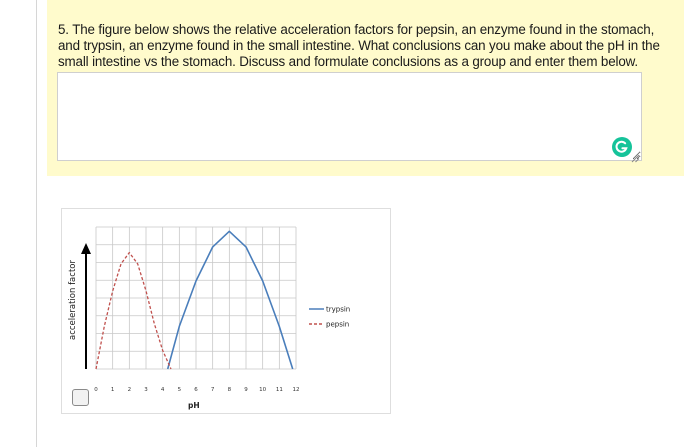  Describe the element at coordinates (337, 325) in the screenshot. I see `legend-label-pepsin: pepsin` at that location.